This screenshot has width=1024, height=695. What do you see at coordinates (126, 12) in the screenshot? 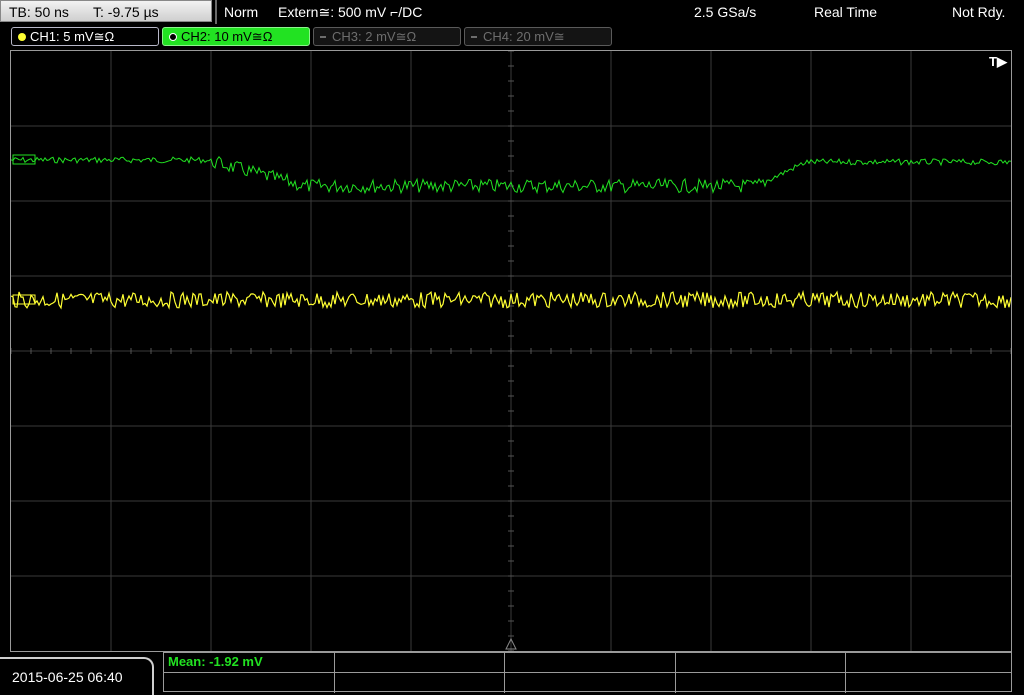
I see `trigger-time-value: T: -9.75 µs` at bounding box center [126, 12].